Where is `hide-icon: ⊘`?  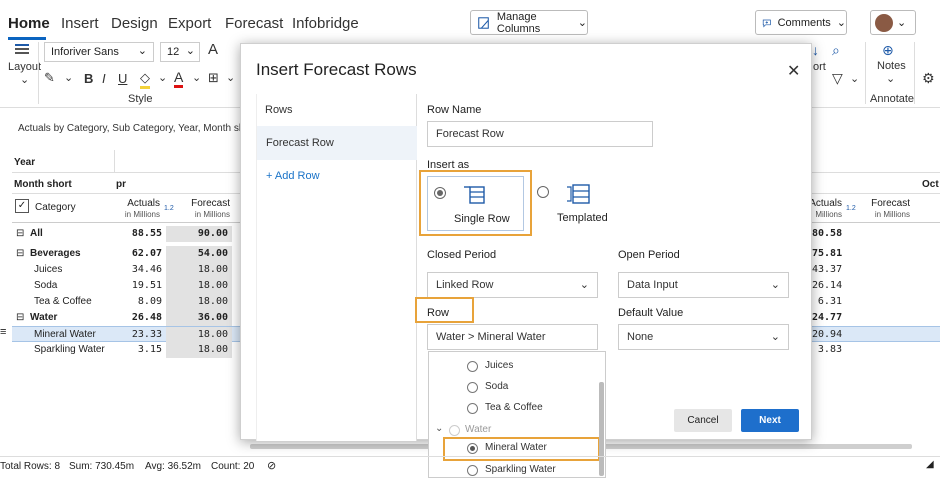
hide-icon: ⊘ is located at coordinates (271, 465).